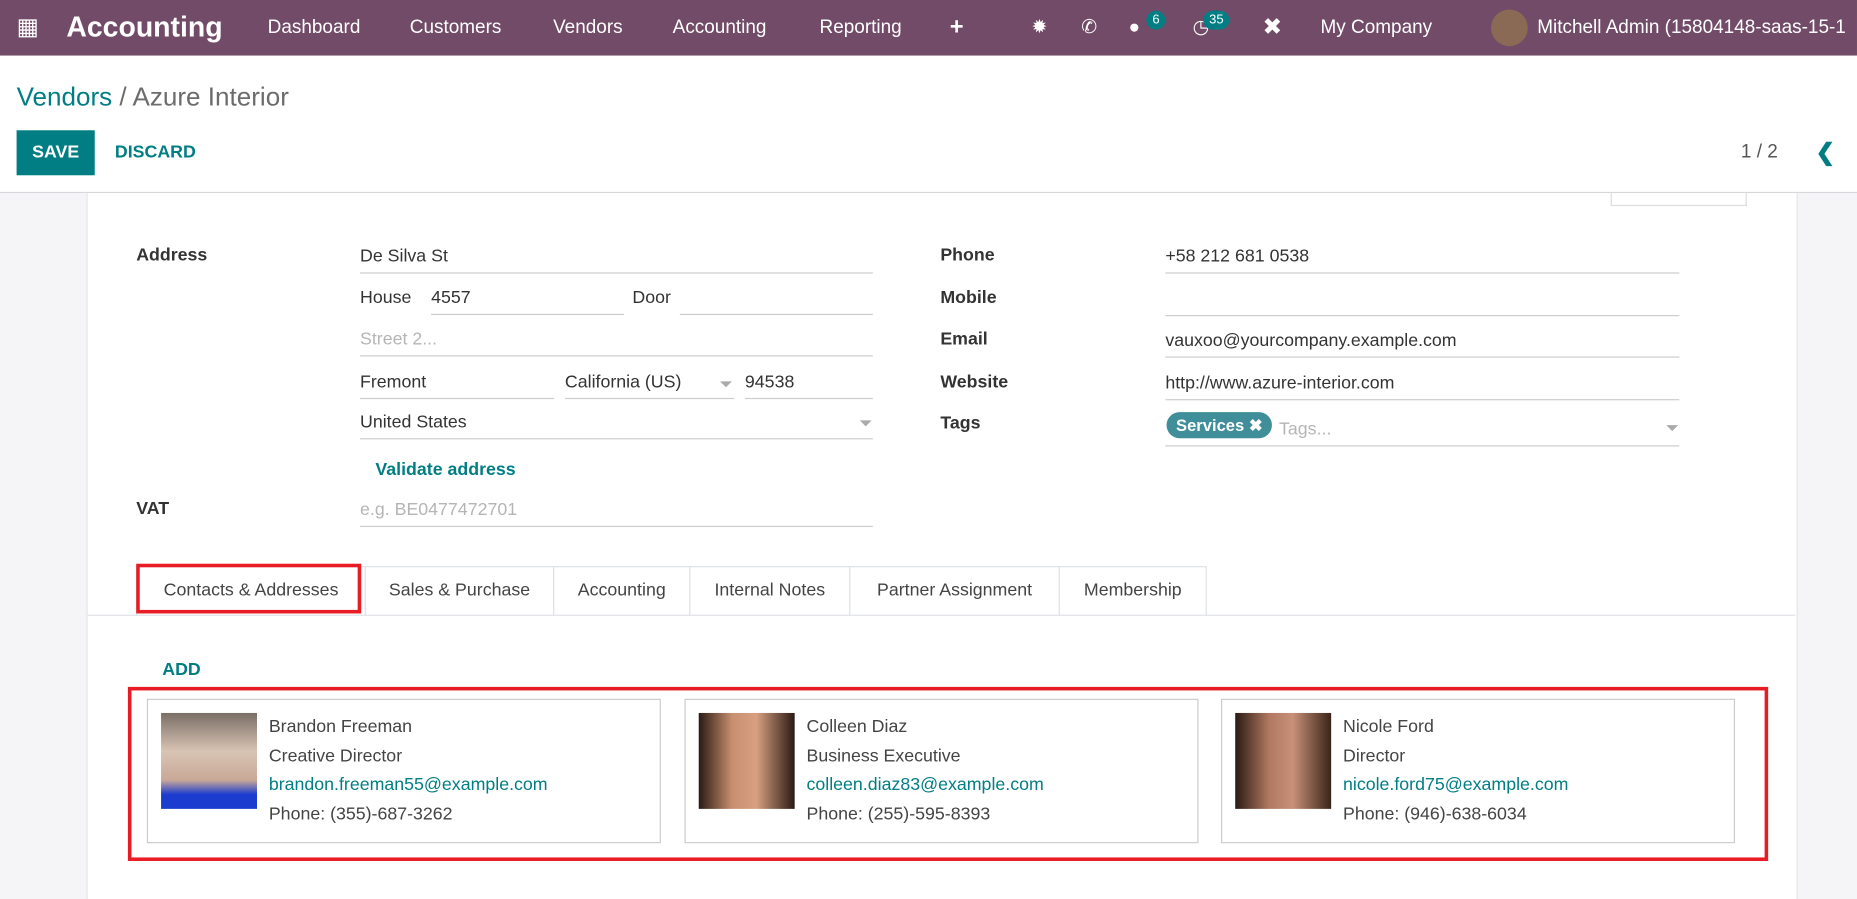 The height and width of the screenshot is (899, 1857). What do you see at coordinates (957, 28) in the screenshot?
I see `plus-icon: +` at bounding box center [957, 28].